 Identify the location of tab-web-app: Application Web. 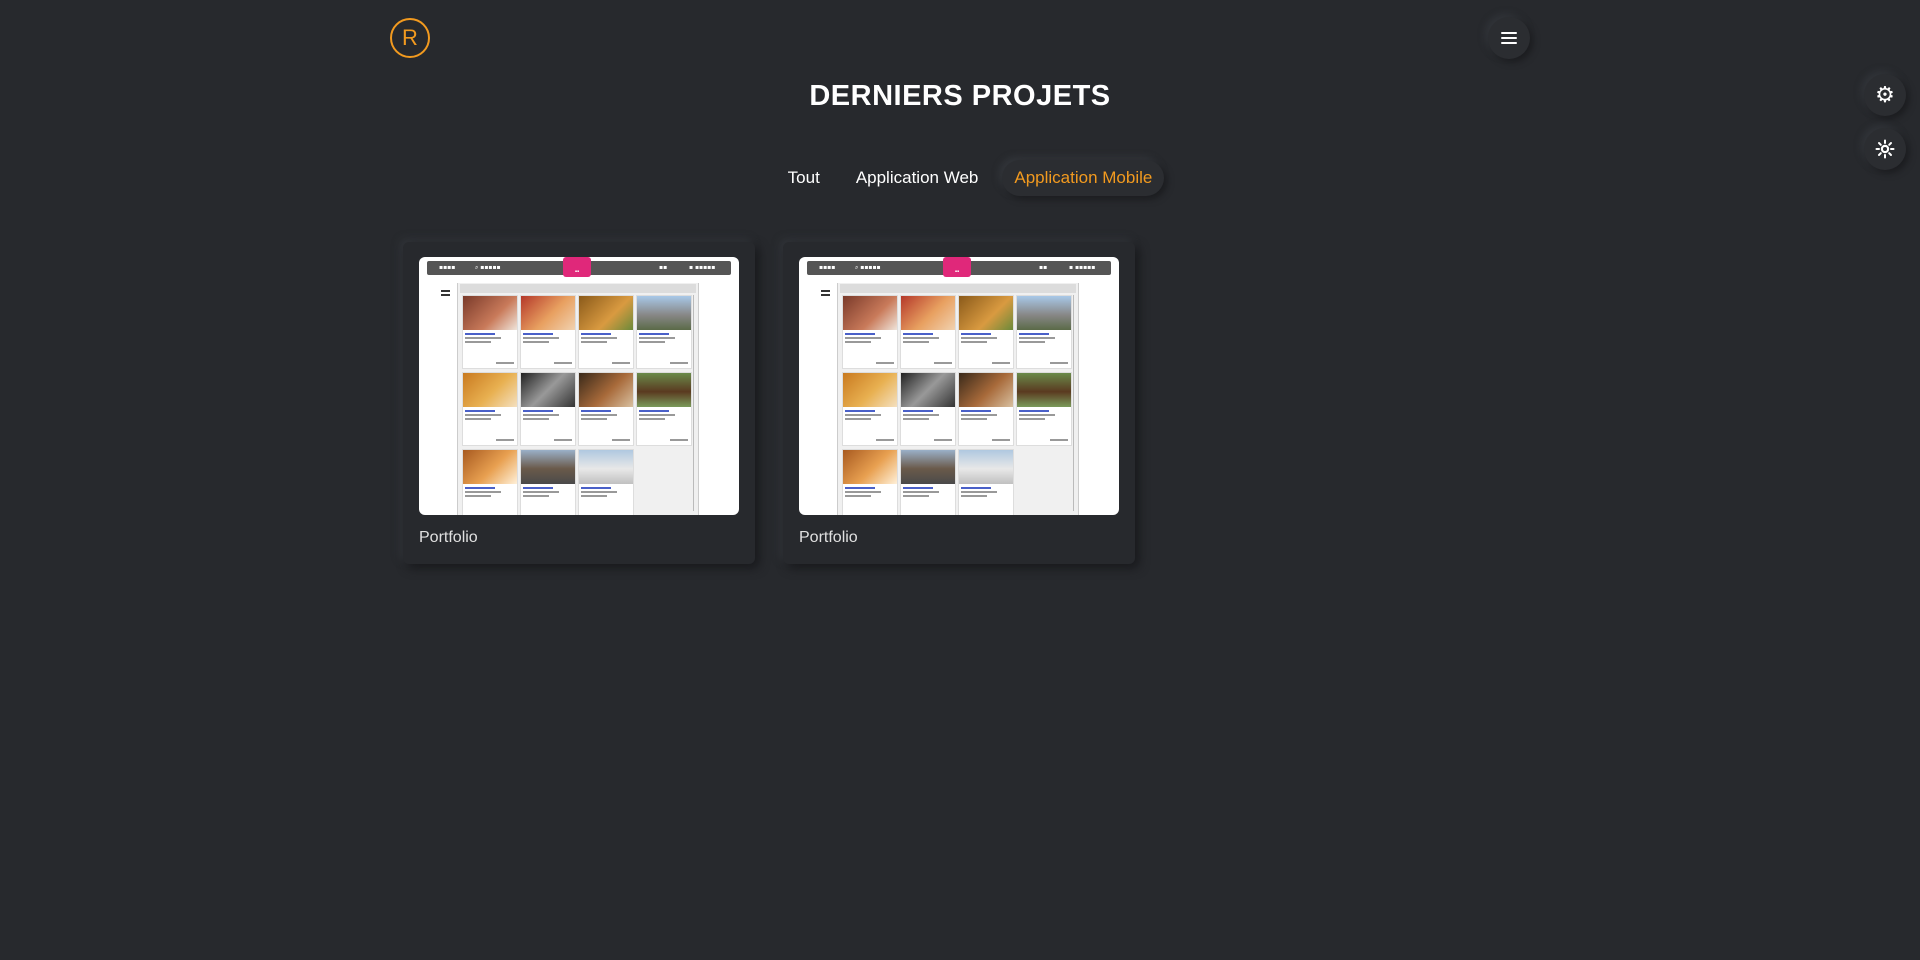
(917, 178).